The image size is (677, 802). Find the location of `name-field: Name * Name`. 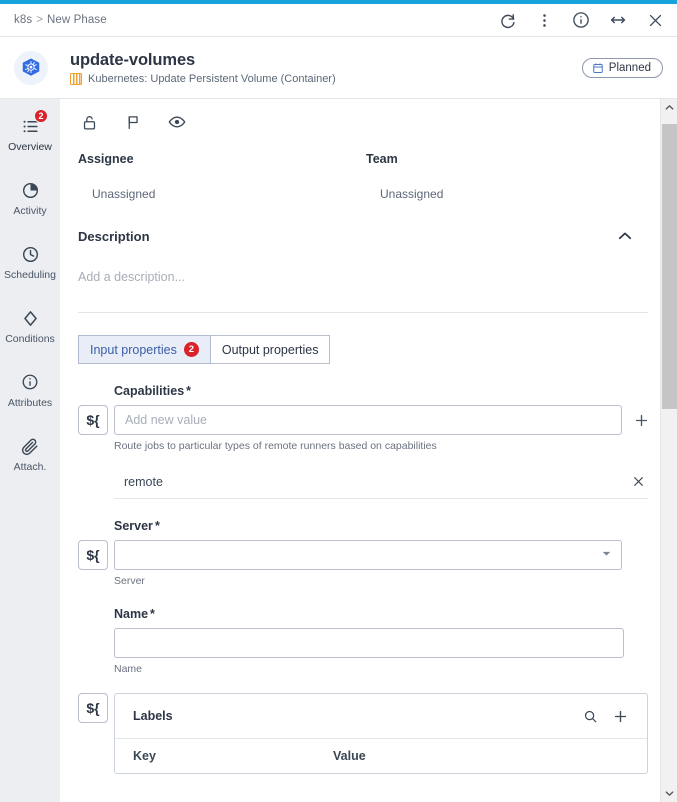

name-field: Name * Name is located at coordinates (369, 641).